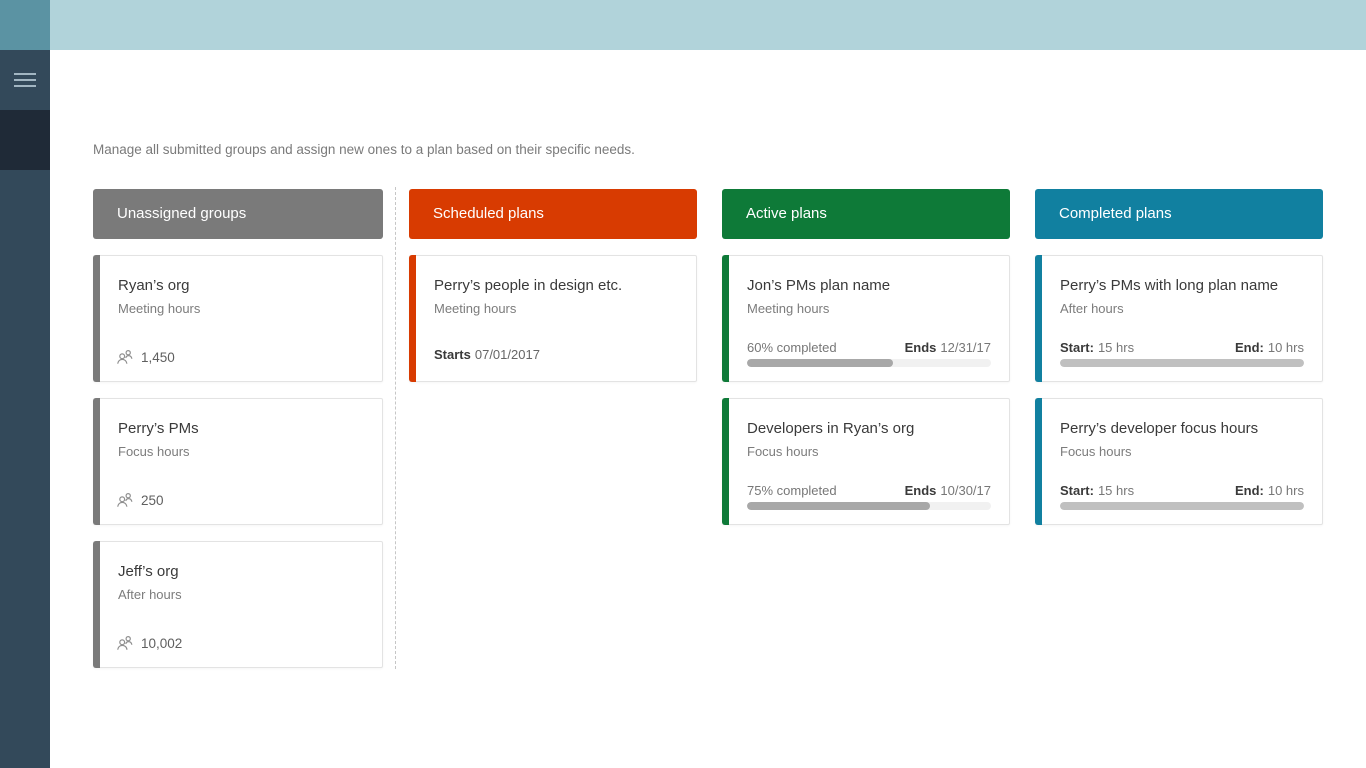 The image size is (1366, 768). Describe the element at coordinates (238, 604) in the screenshot. I see `group-card: Jeff’s org After hours 10,002` at that location.